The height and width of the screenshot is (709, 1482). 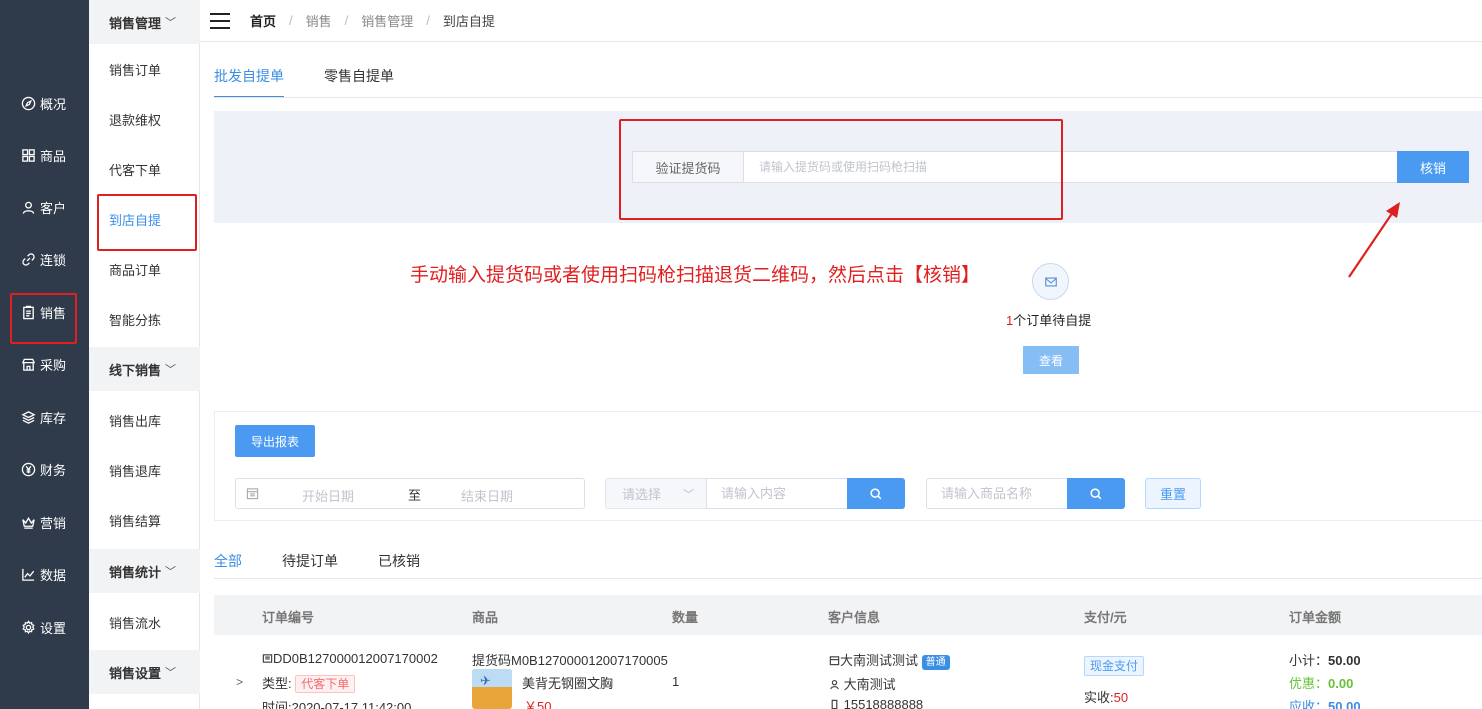 I want to click on paid-label: 实收:, so click(x=1099, y=697).